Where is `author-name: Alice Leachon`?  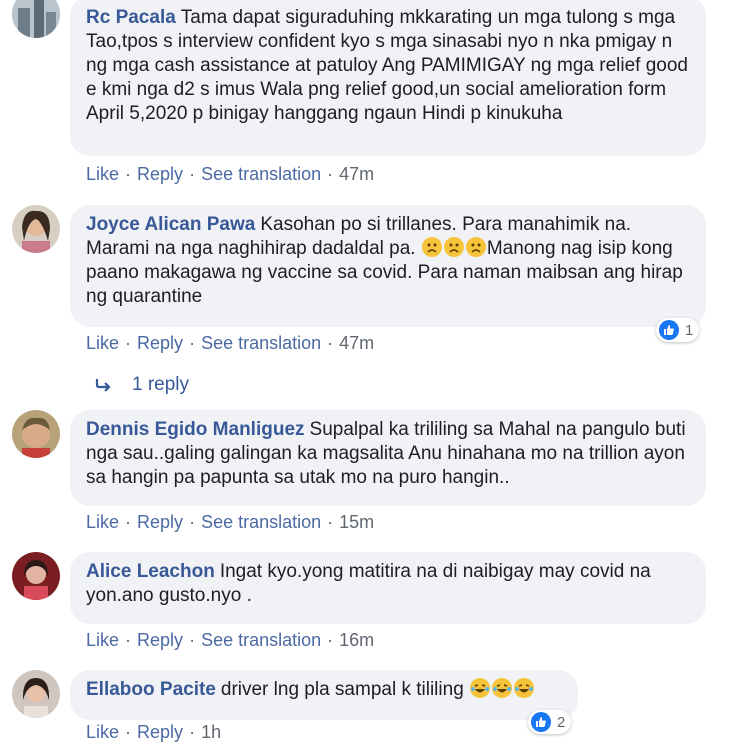 author-name: Alice Leachon is located at coordinates (150, 571).